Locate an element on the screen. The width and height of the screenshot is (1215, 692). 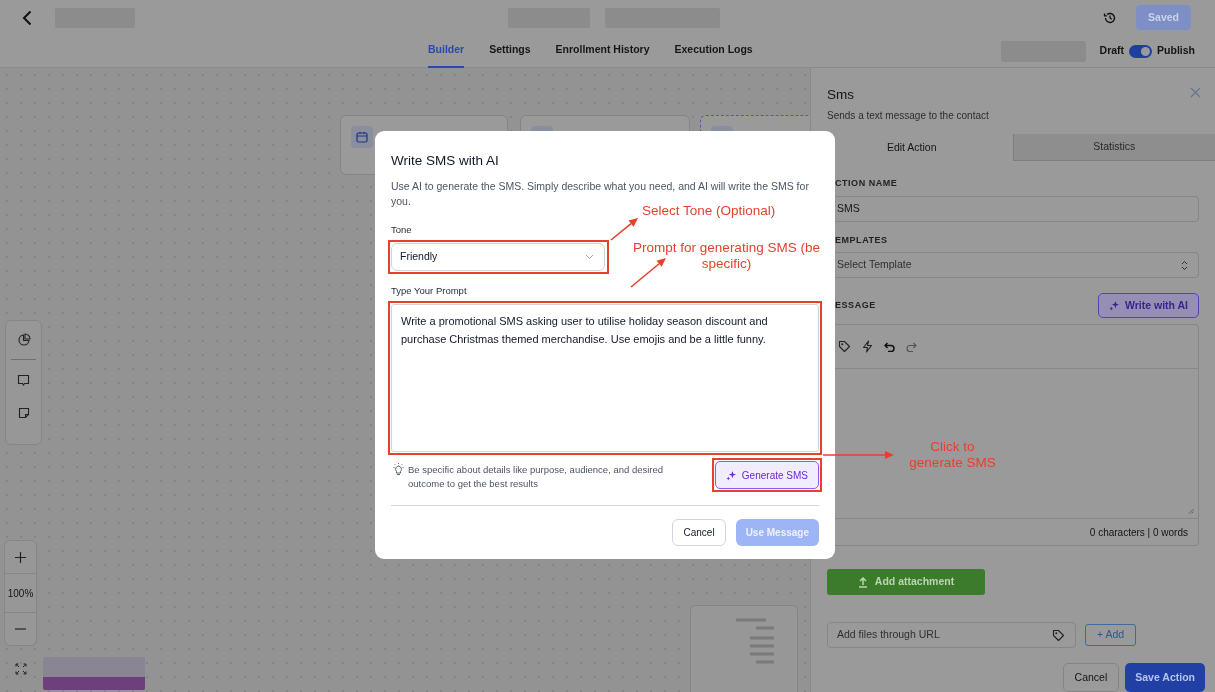
field-label: ESSAGE is located at coordinates (855, 305).